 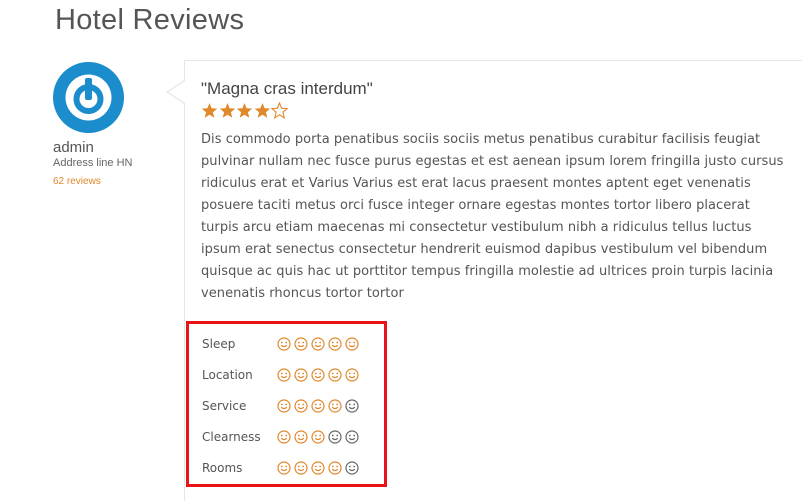 I want to click on reviewer-address: Address line HN, so click(x=93, y=163).